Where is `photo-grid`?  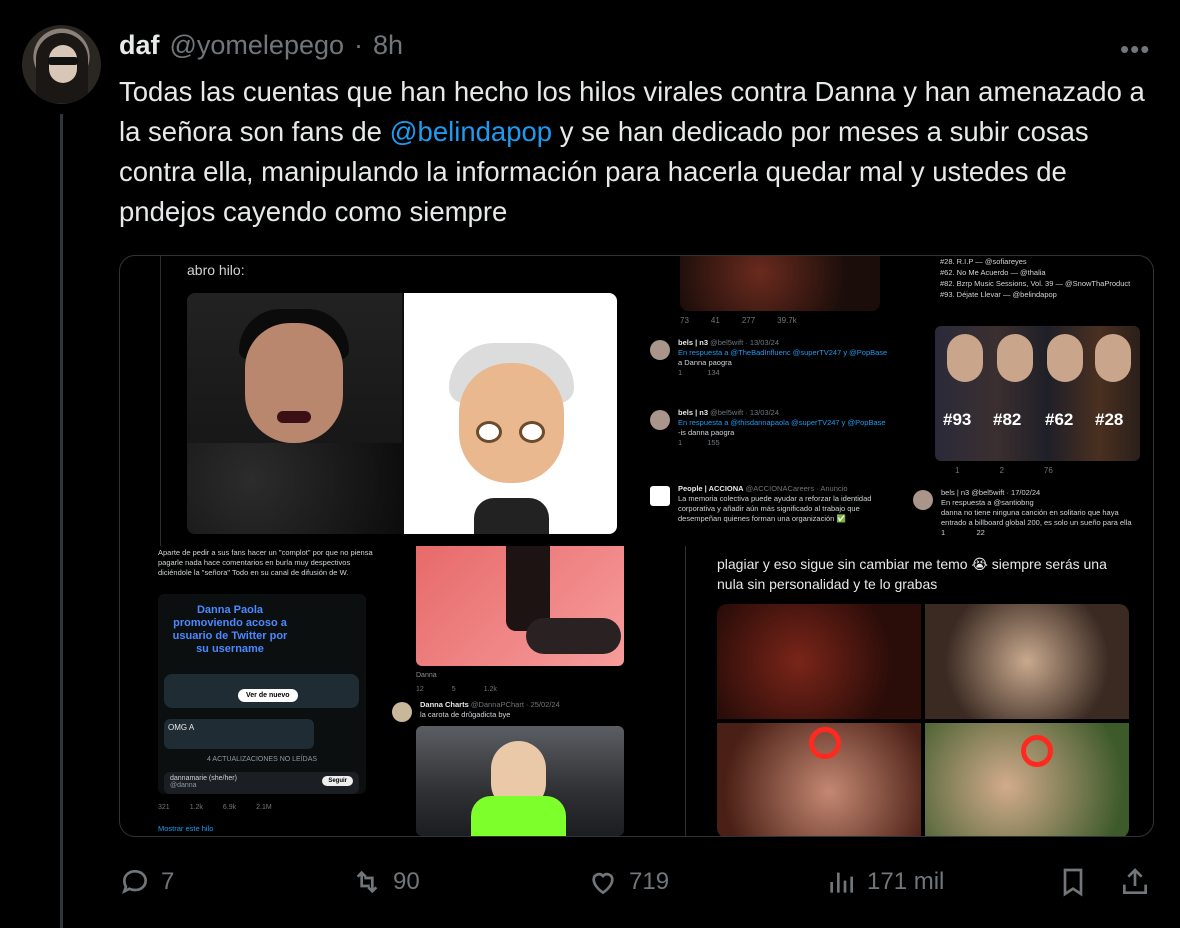 photo-grid is located at coordinates (923, 720).